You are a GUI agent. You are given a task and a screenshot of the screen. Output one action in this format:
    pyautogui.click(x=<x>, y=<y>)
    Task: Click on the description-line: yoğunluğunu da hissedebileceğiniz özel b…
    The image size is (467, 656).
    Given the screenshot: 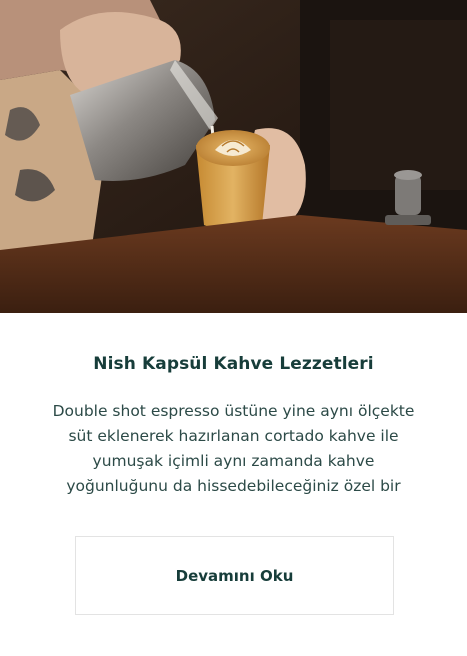 What is the action you would take?
    pyautogui.click(x=233, y=486)
    